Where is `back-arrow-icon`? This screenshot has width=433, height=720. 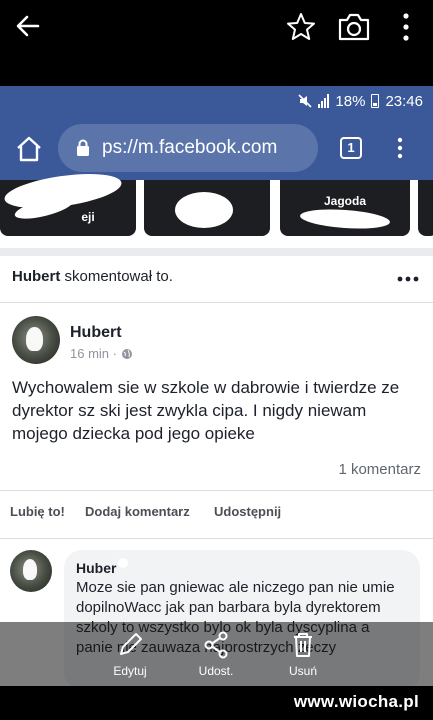
back-arrow-icon is located at coordinates (28, 26).